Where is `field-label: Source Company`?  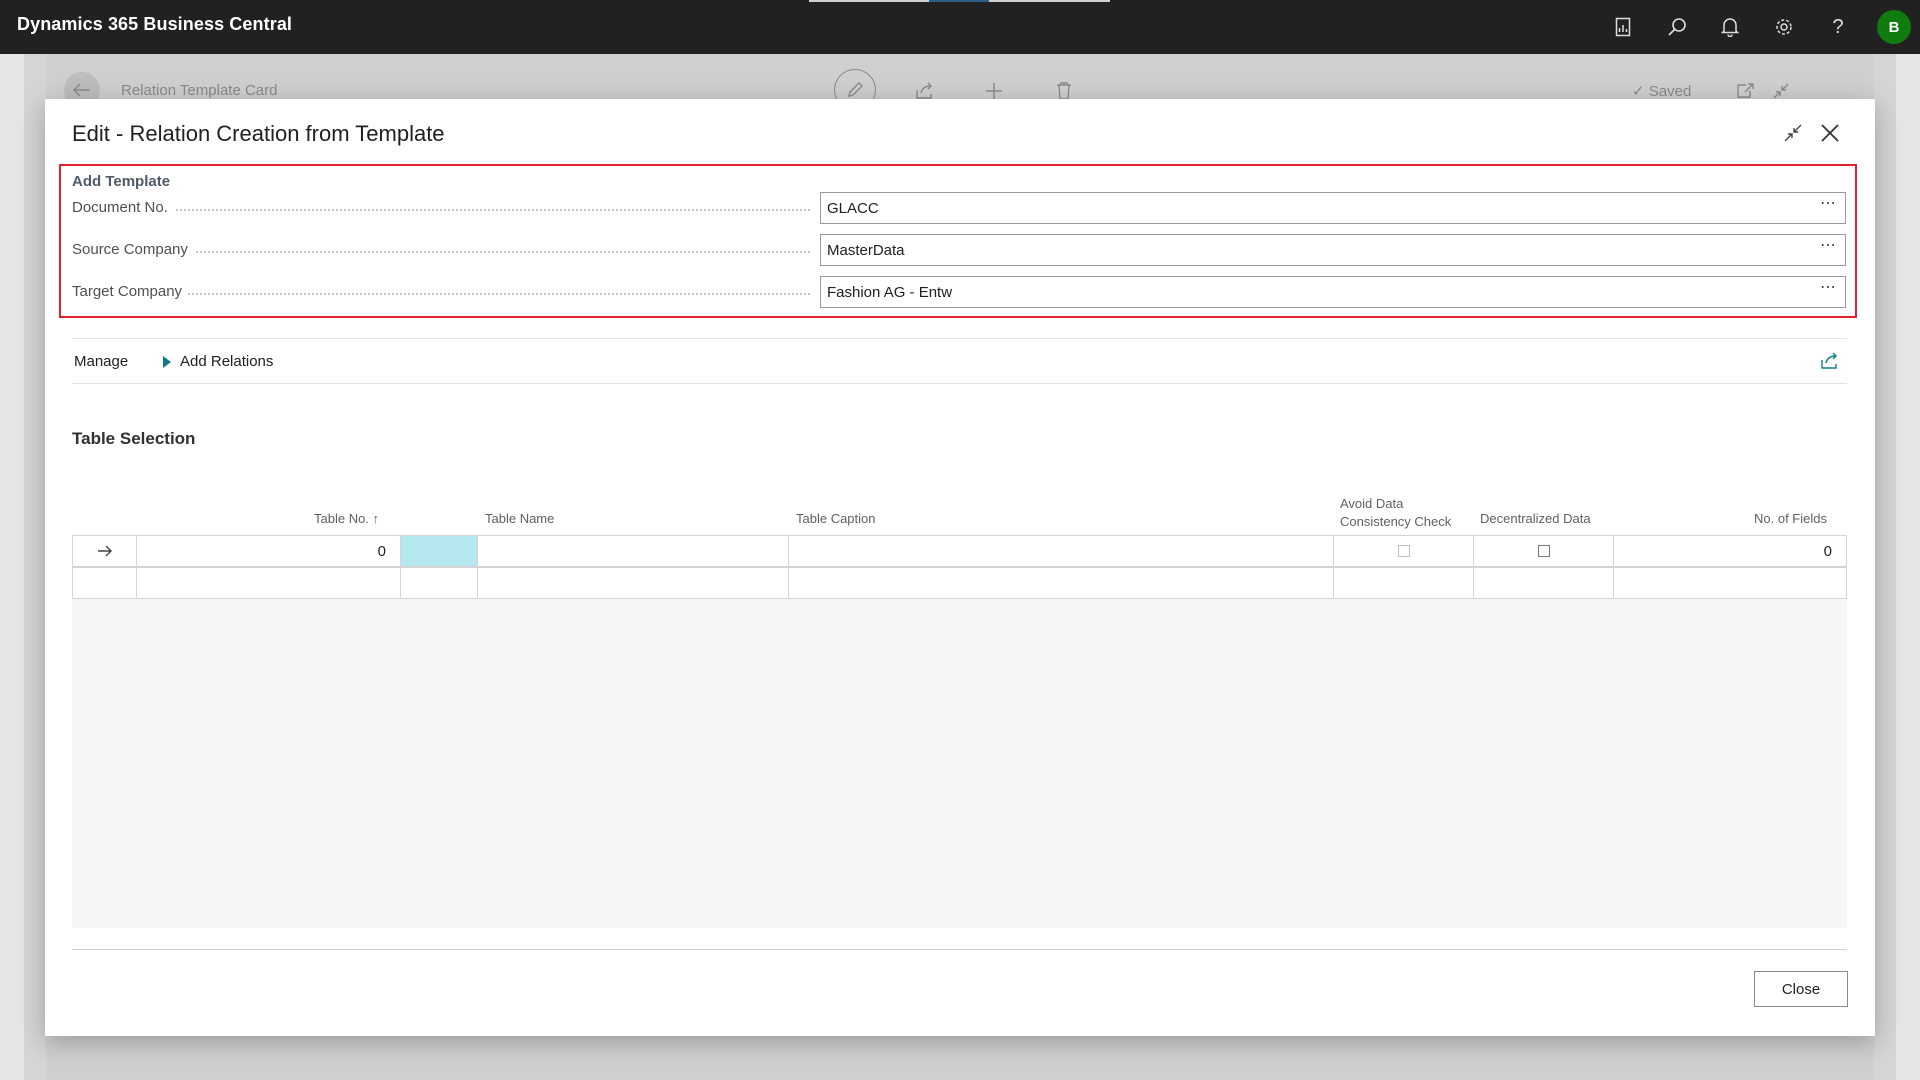
field-label: Source Company is located at coordinates (133, 249).